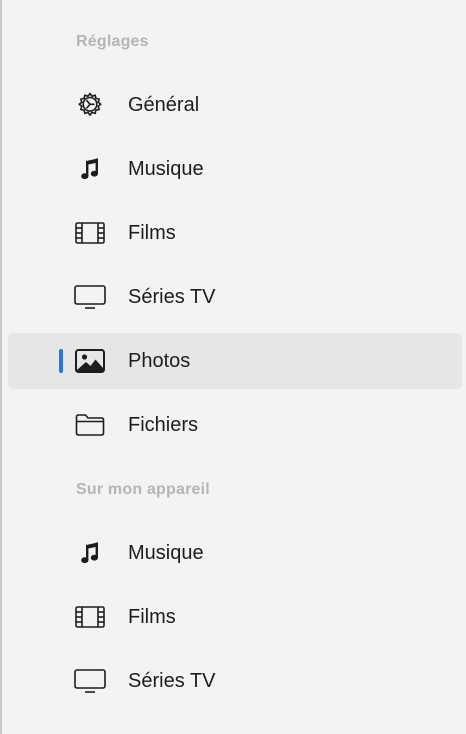 The height and width of the screenshot is (734, 466). I want to click on section-header-settings: Réglages, so click(112, 41).